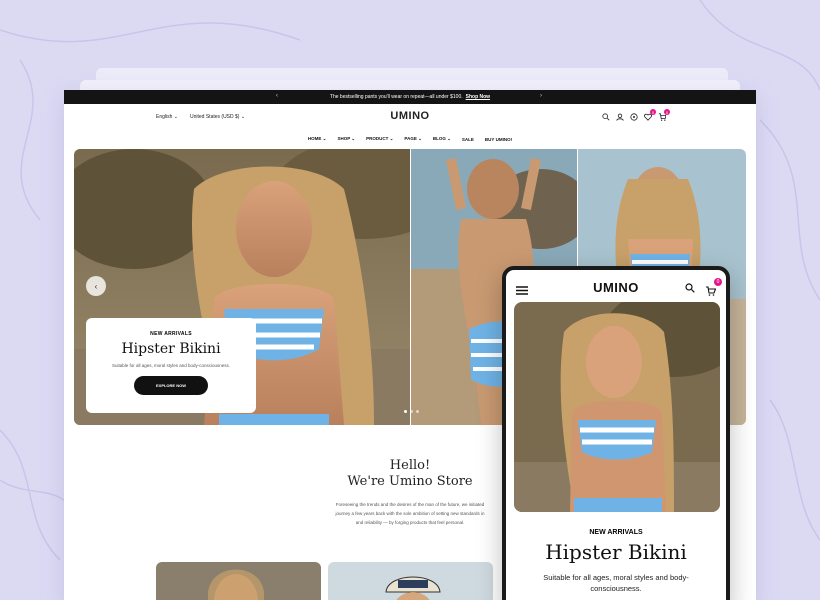  I want to click on mobile-cart-button: 0, so click(713, 287).